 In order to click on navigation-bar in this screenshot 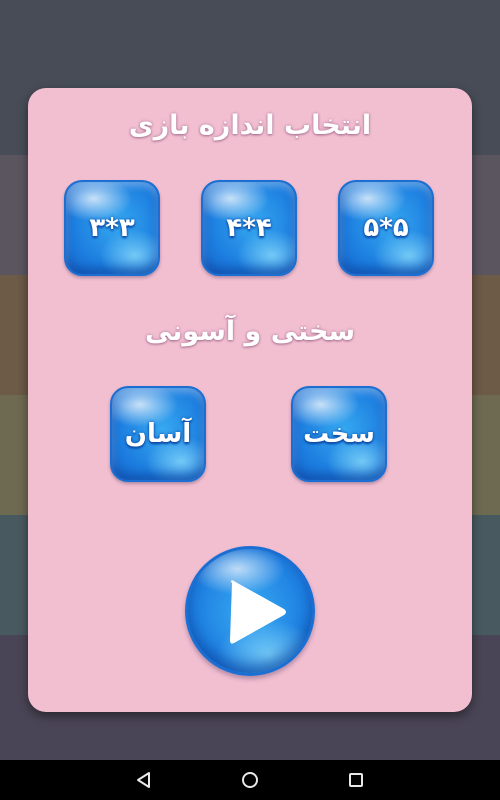, I will do `click(250, 780)`.